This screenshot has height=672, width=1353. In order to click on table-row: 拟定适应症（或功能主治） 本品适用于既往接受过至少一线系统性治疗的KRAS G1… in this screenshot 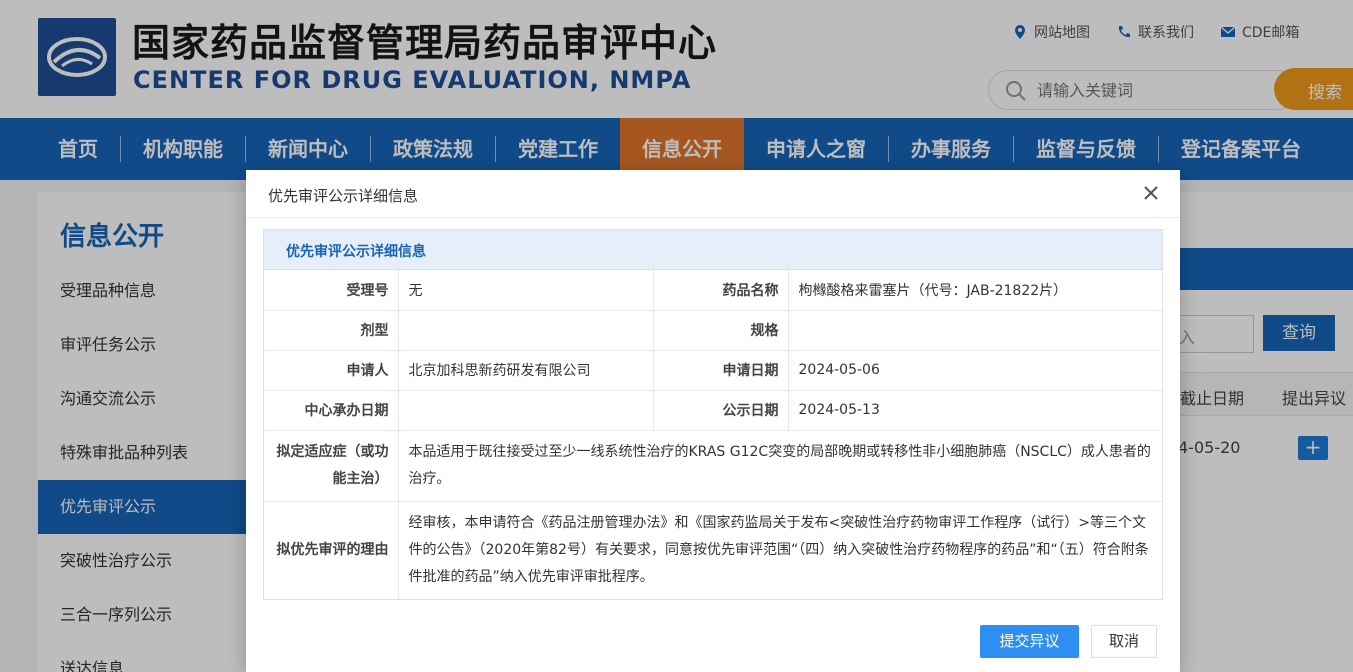, I will do `click(713, 466)`.